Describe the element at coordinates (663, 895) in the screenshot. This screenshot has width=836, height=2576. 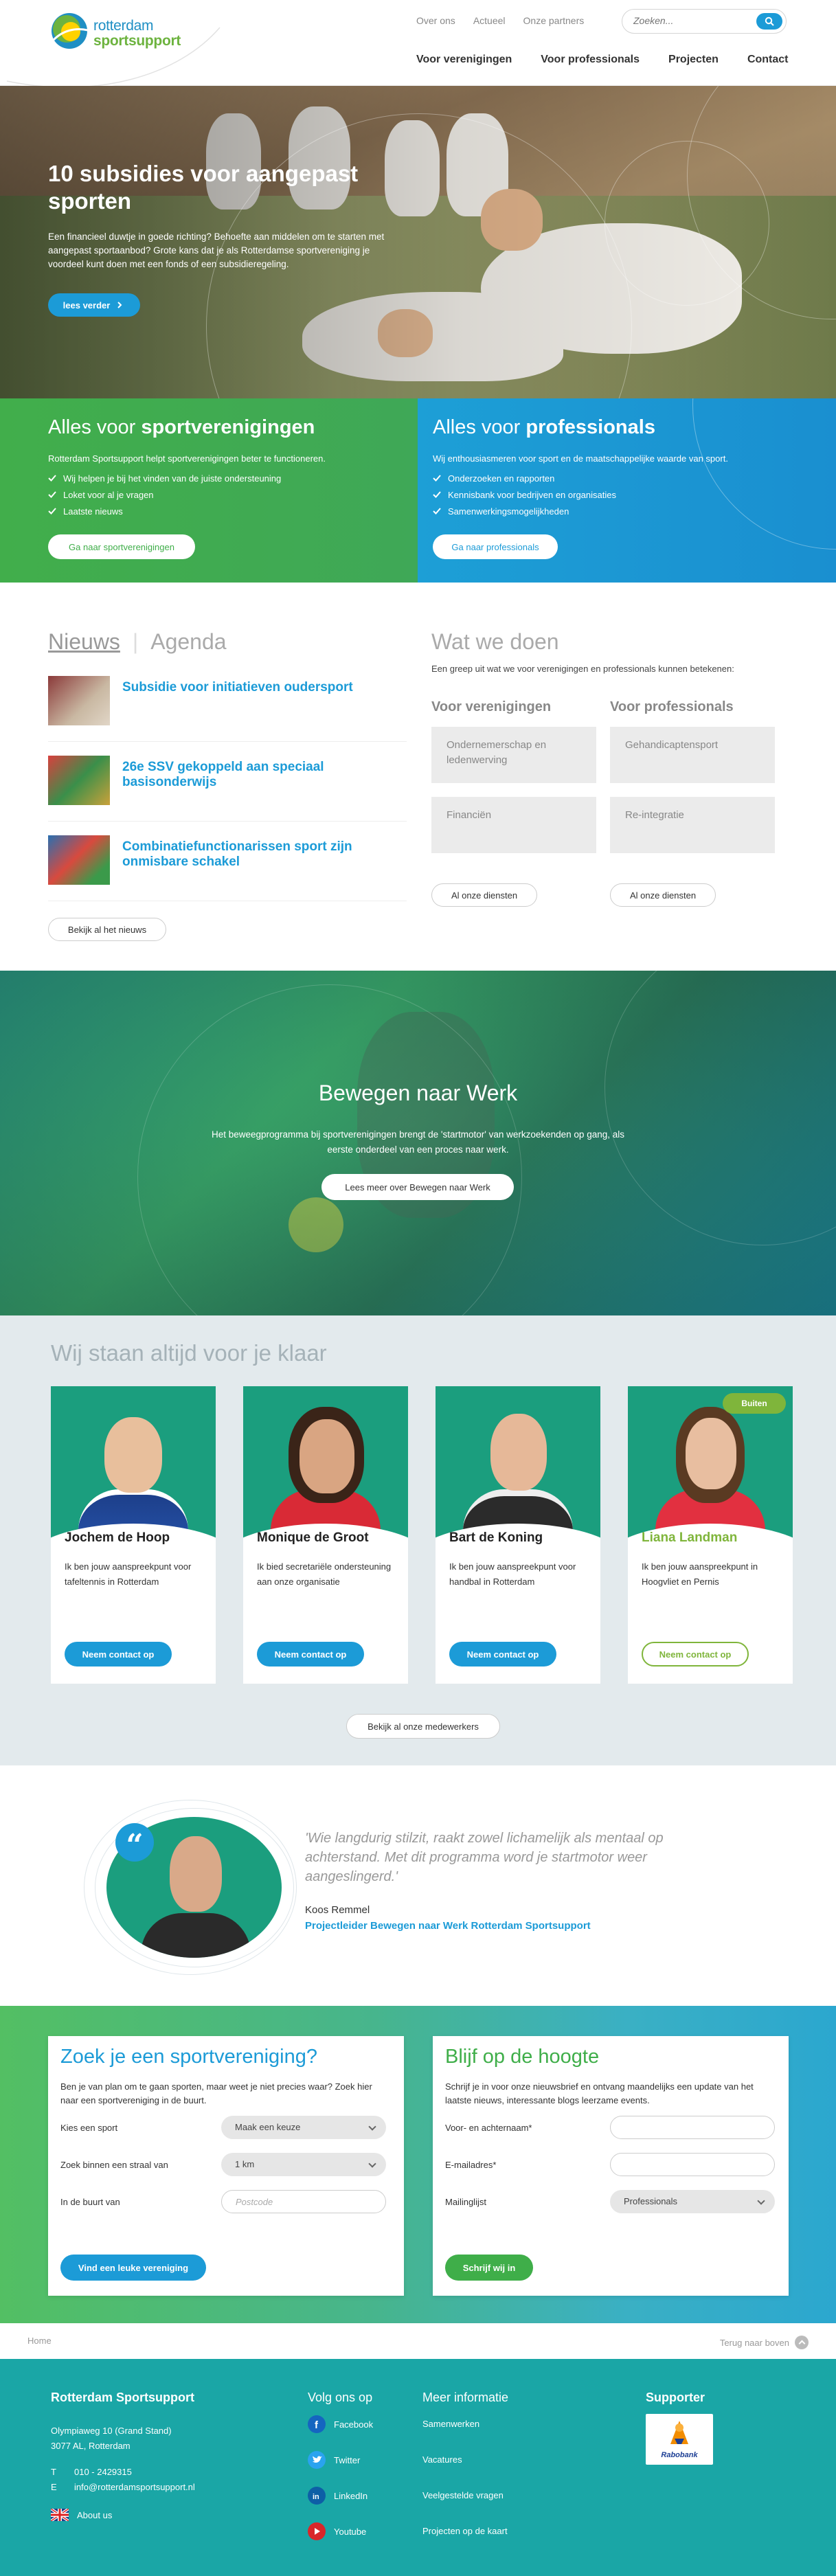
I see `al-onze-diensten-professionals-button: Al onze diensten` at that location.